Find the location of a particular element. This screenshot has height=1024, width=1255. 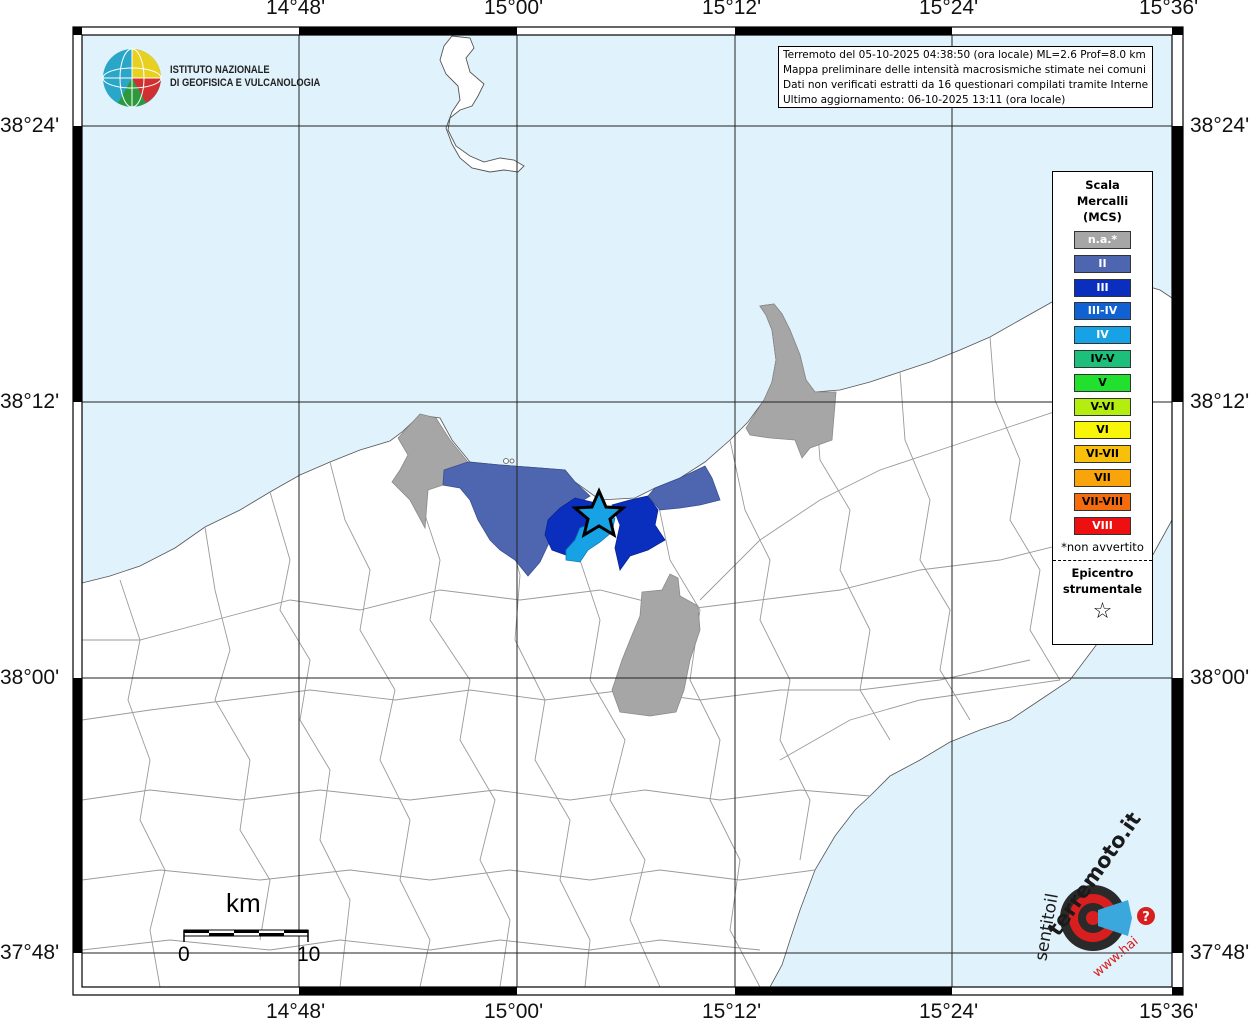

lat-label-right: 38°24' is located at coordinates (1220, 125).